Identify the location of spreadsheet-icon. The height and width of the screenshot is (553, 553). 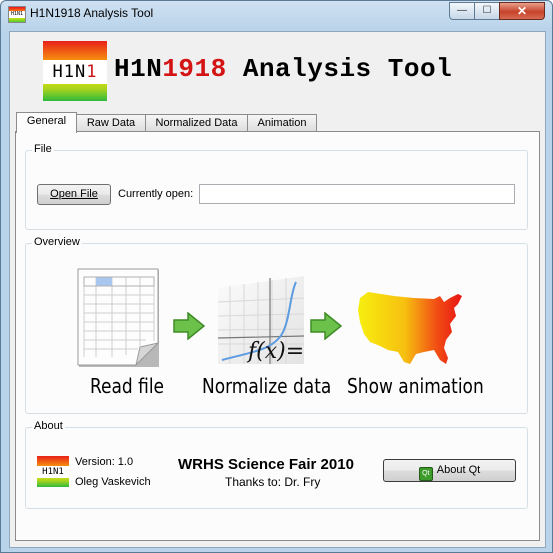
(118, 317).